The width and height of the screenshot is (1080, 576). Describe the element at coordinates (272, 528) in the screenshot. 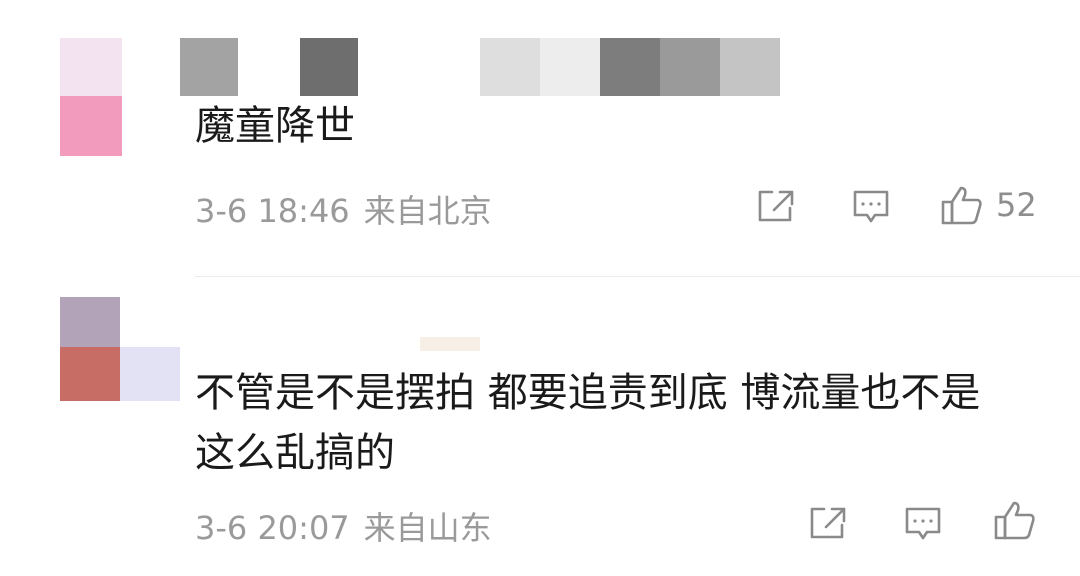

I see `comment-time: 3-6 20:07` at that location.